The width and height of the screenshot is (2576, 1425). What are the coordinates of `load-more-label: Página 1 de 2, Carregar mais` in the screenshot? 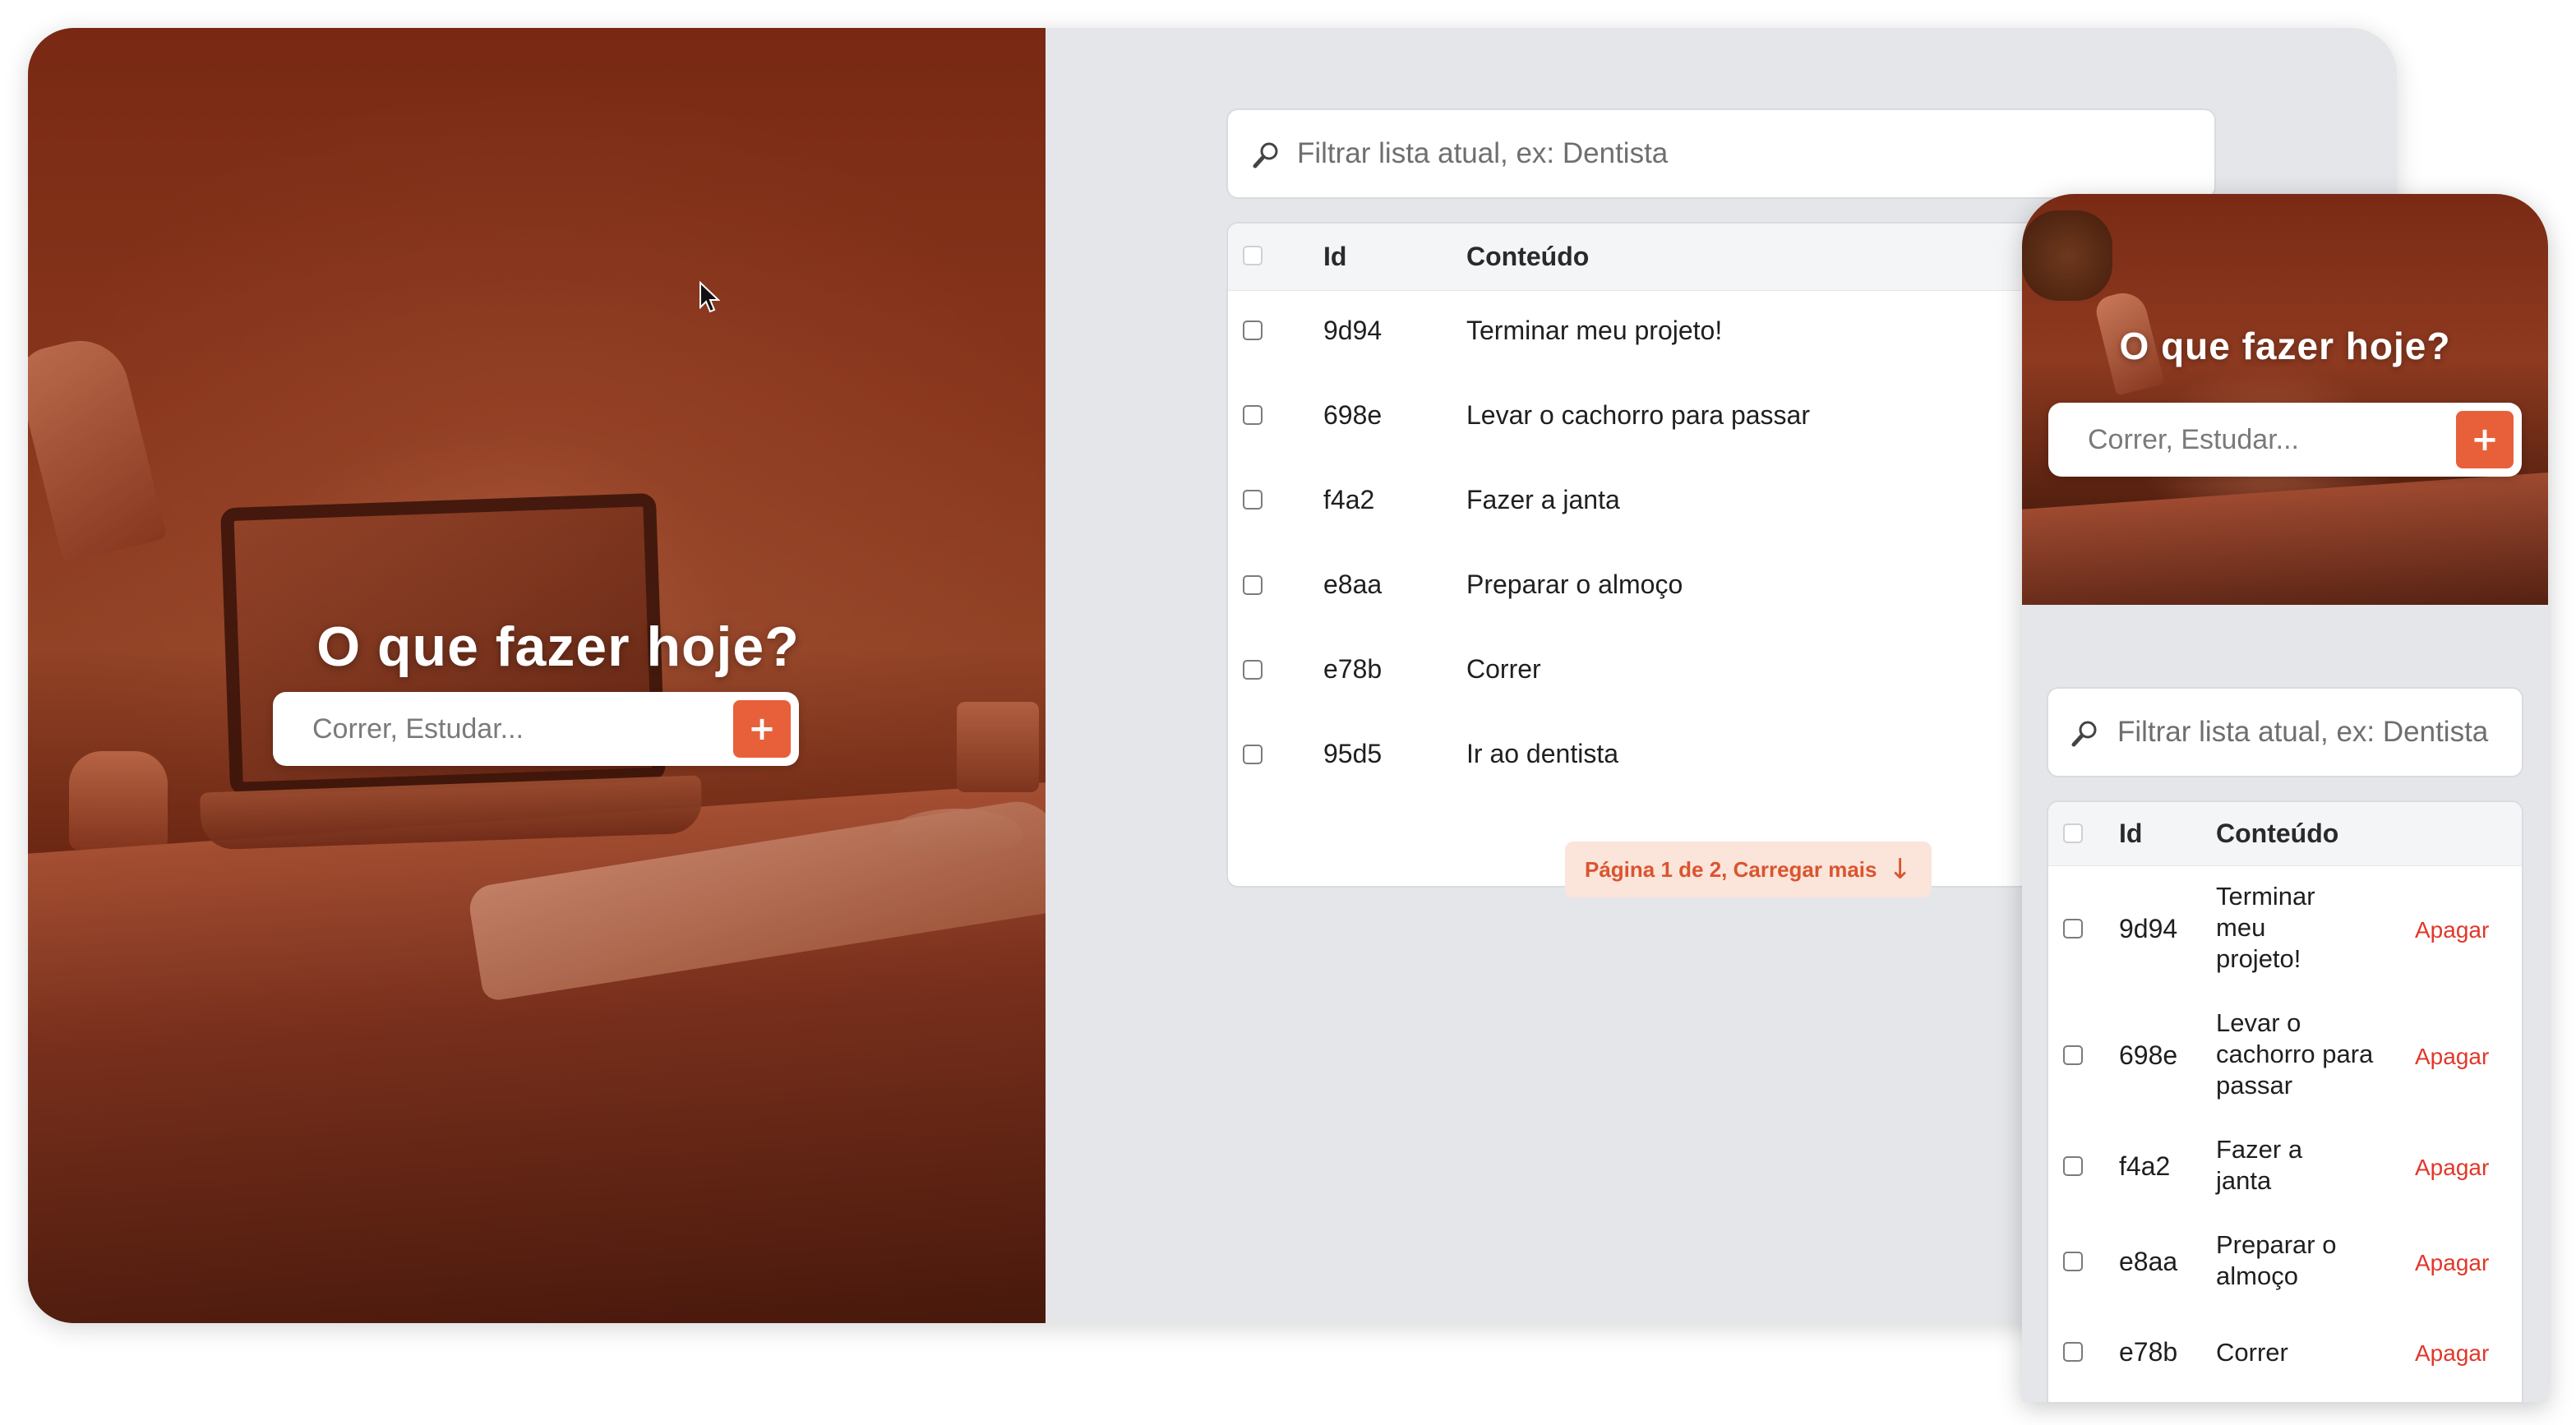 It's located at (1730, 869).